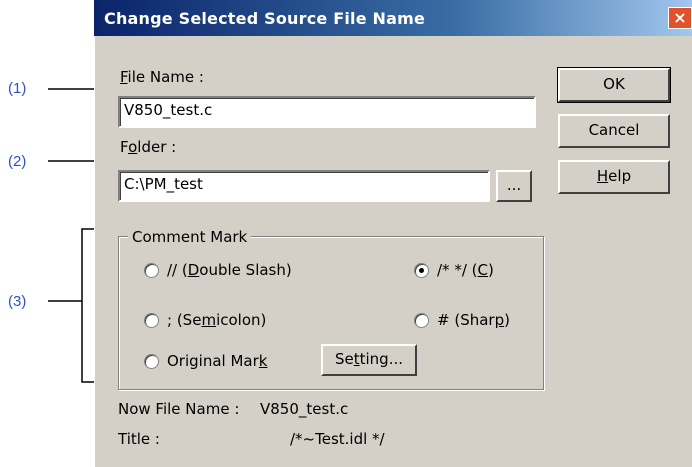 The height and width of the screenshot is (467, 692). What do you see at coordinates (265, 18) in the screenshot?
I see `dialog-title: Change Selected Source File Name` at bounding box center [265, 18].